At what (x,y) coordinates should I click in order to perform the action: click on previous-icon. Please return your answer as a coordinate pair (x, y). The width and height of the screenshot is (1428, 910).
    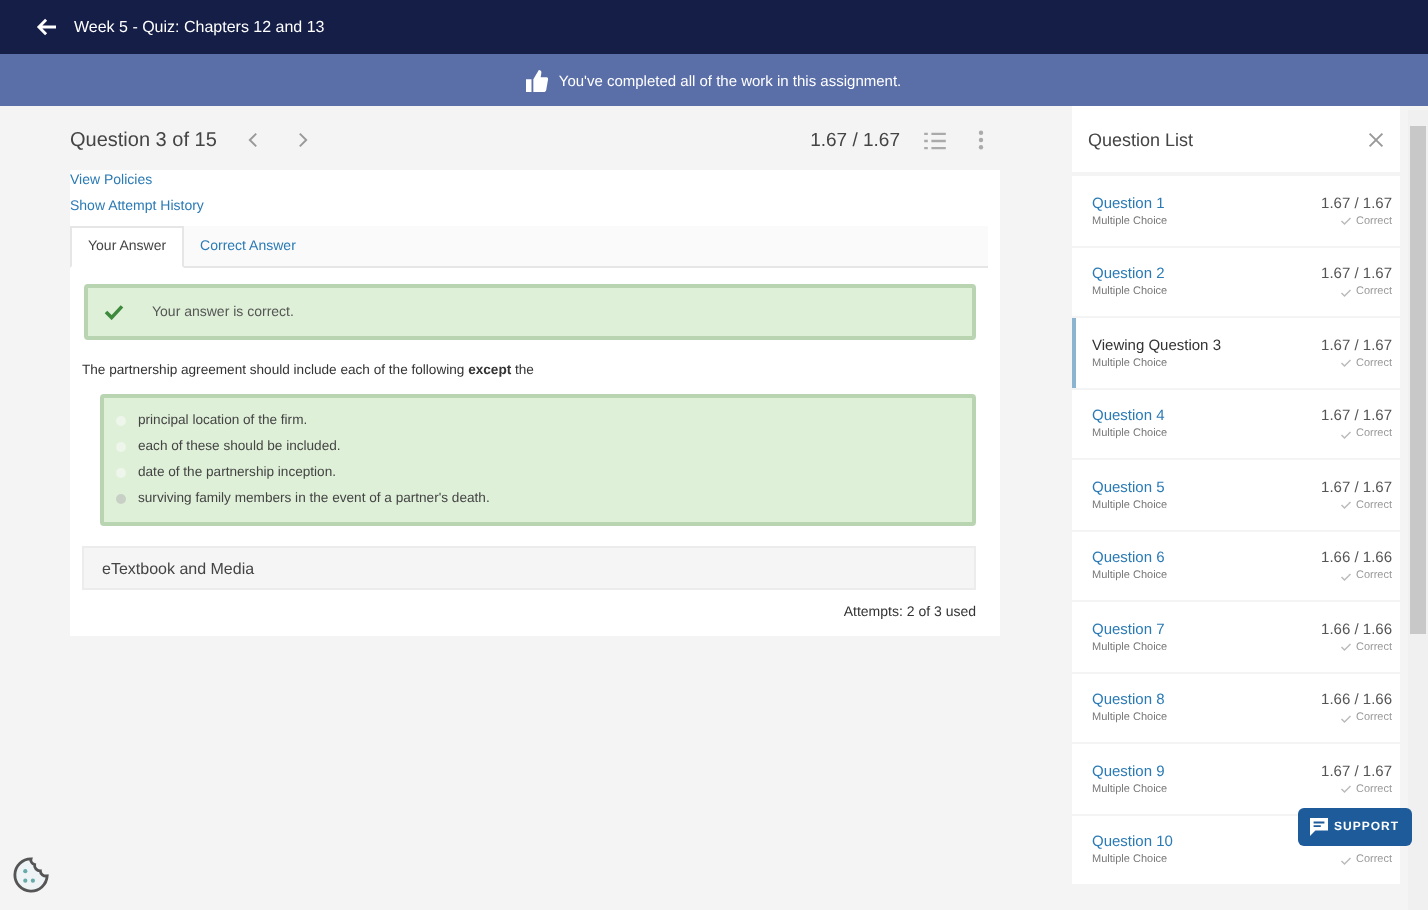
    Looking at the image, I should click on (253, 140).